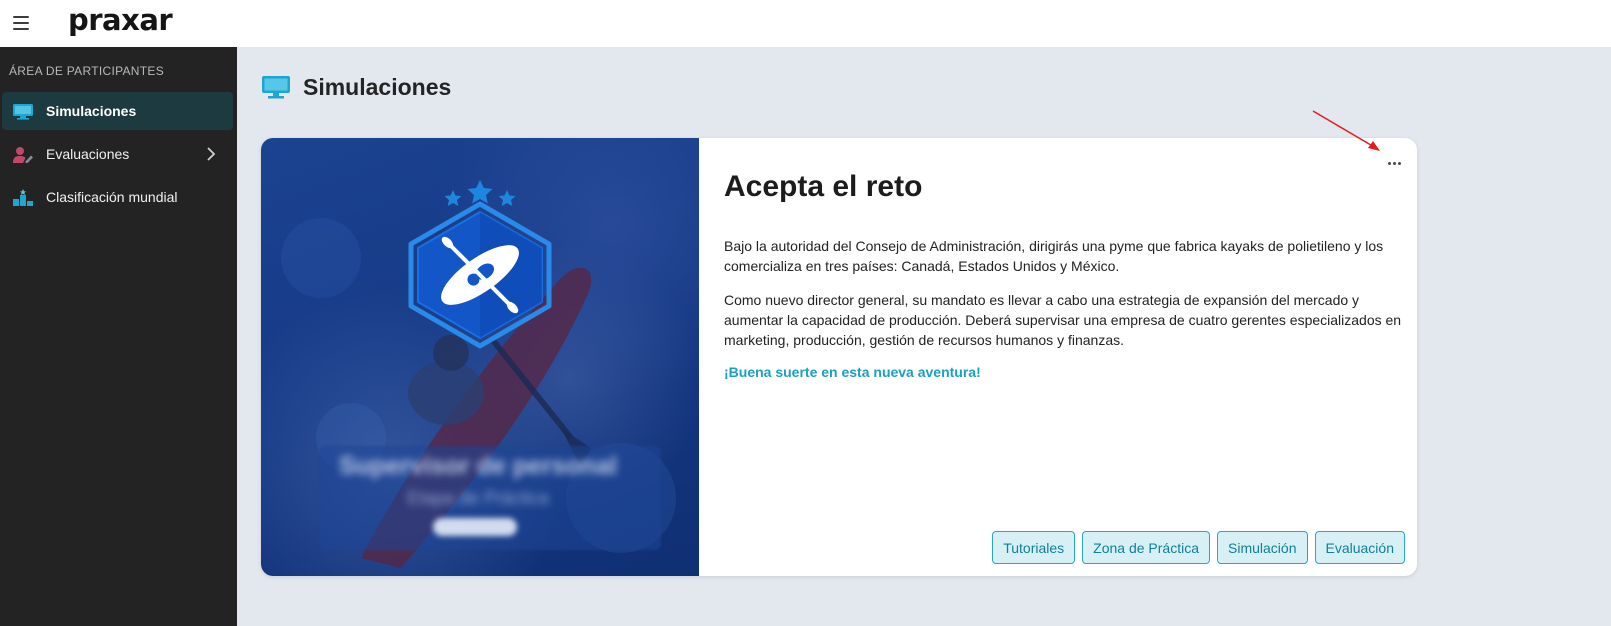 The width and height of the screenshot is (1611, 626). I want to click on card-highlight: ¡Buena suerte en esta nueva aventura!, so click(852, 372).